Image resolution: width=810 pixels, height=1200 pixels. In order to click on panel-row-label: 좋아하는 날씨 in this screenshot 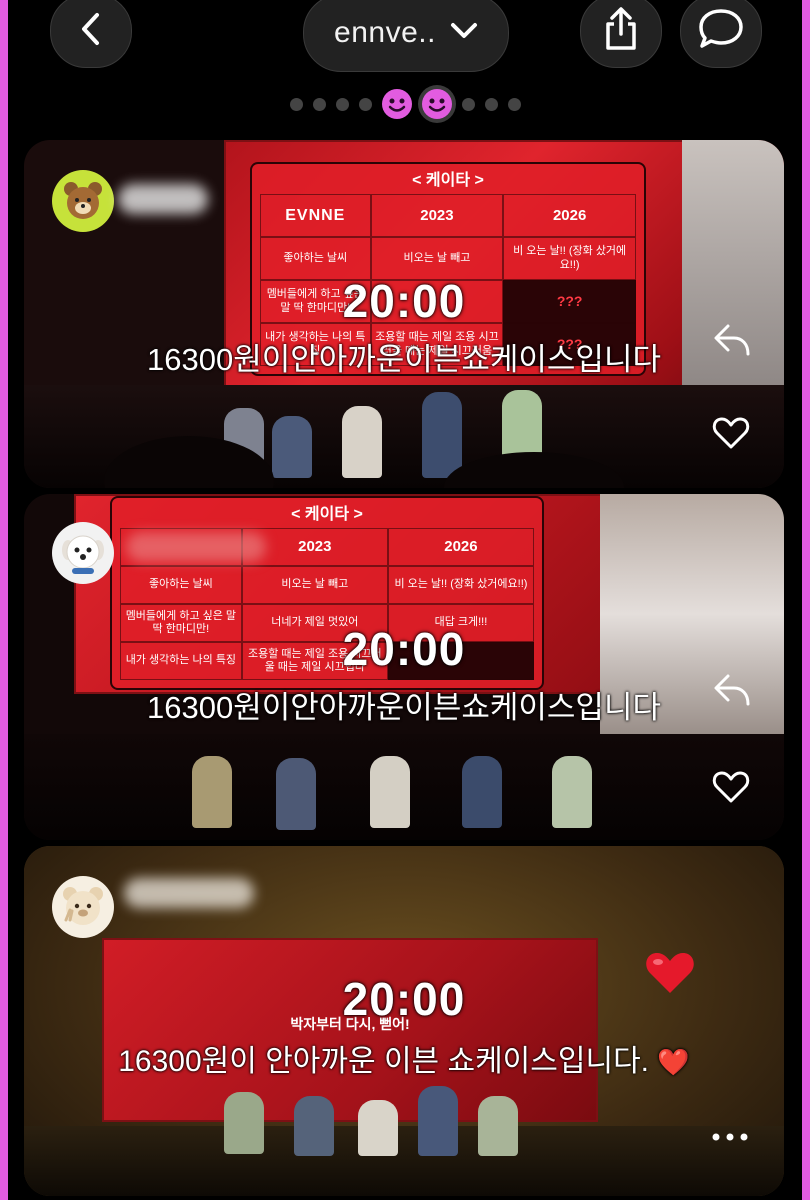, I will do `click(181, 585)`.